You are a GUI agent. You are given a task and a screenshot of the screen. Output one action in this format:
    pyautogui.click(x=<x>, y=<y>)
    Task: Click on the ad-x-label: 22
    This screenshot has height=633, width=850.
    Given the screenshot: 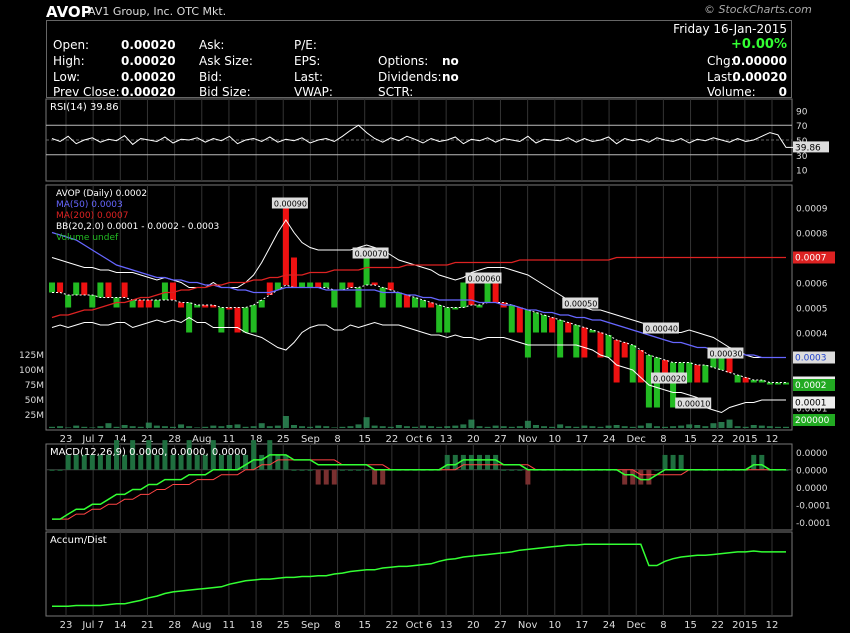 What is the action you would take?
    pyautogui.click(x=717, y=625)
    